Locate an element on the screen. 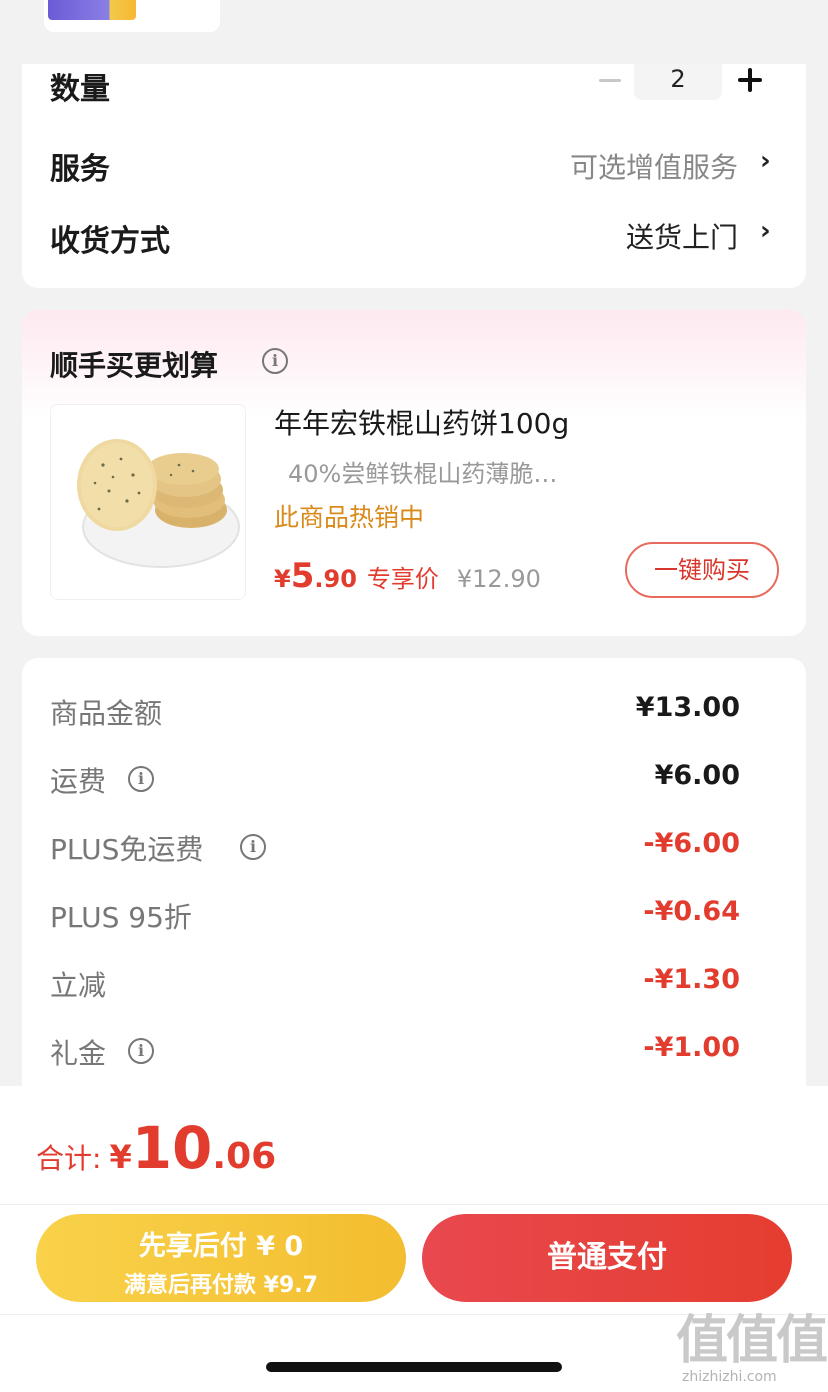 Image resolution: width=828 pixels, height=1392 pixels. hot-selling-tag: 此商品热销中 is located at coordinates (349, 517).